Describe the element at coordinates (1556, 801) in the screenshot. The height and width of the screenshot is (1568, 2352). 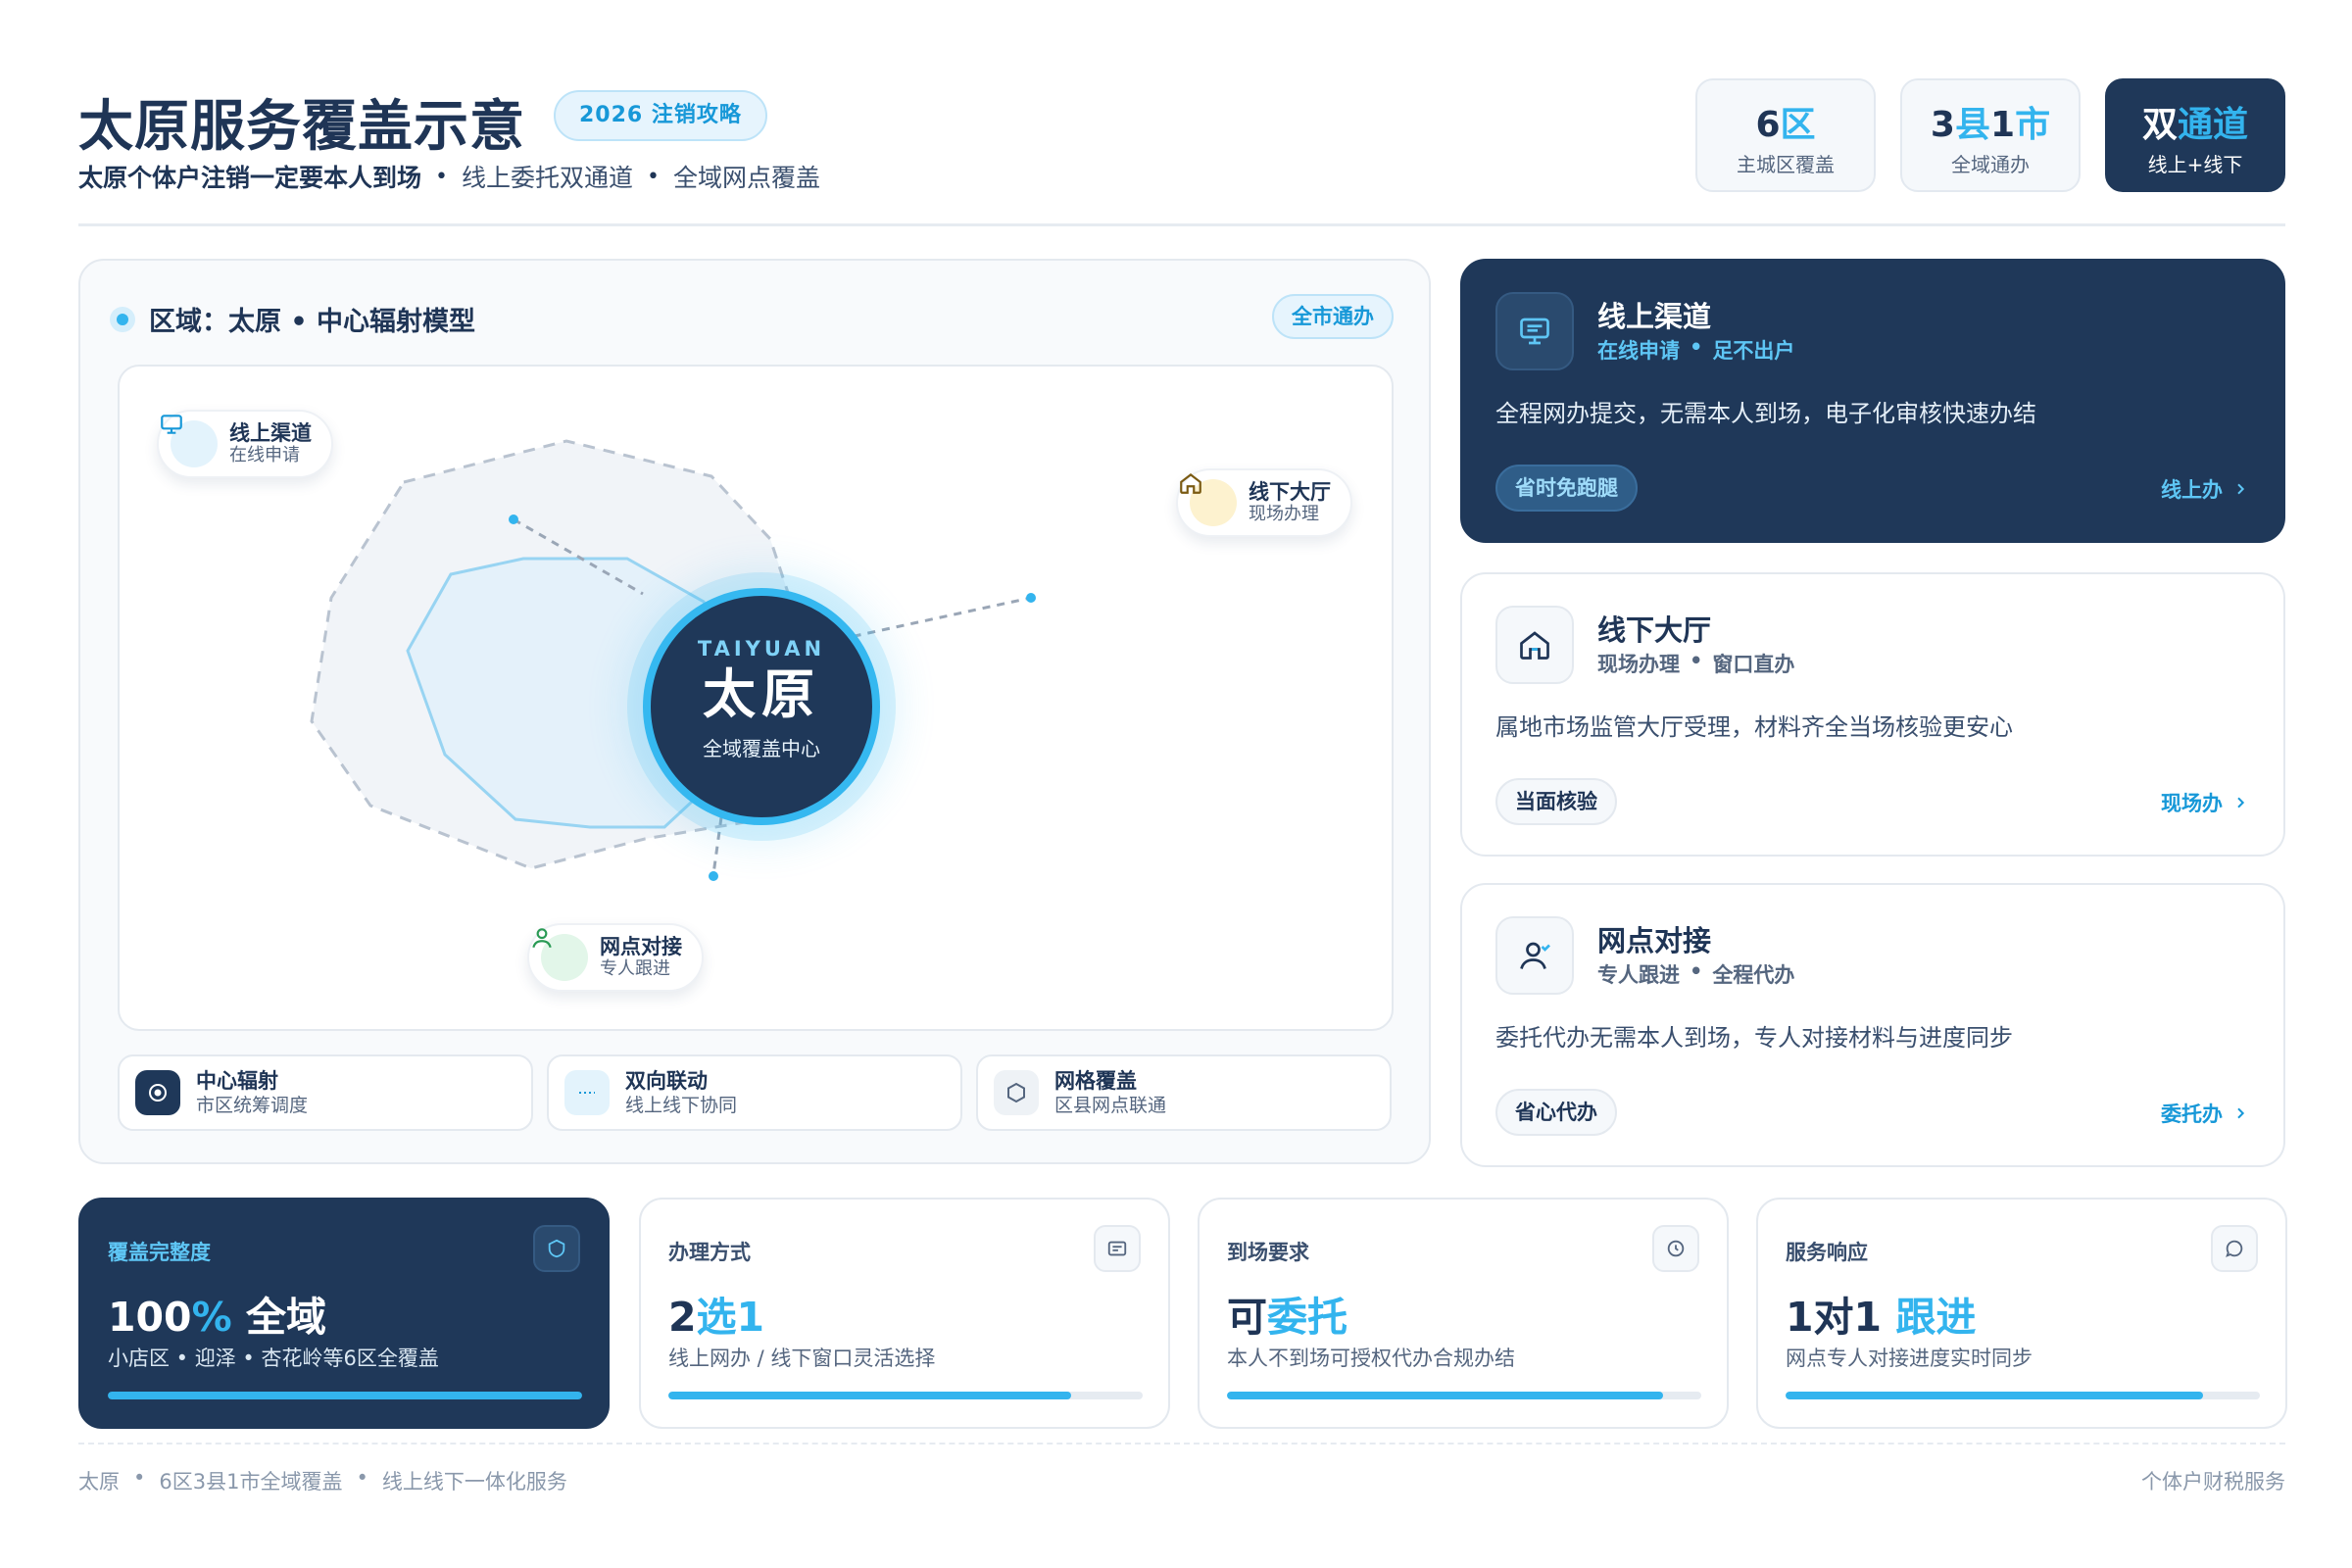
I see `channel-benefit-pill: 当面核验` at that location.